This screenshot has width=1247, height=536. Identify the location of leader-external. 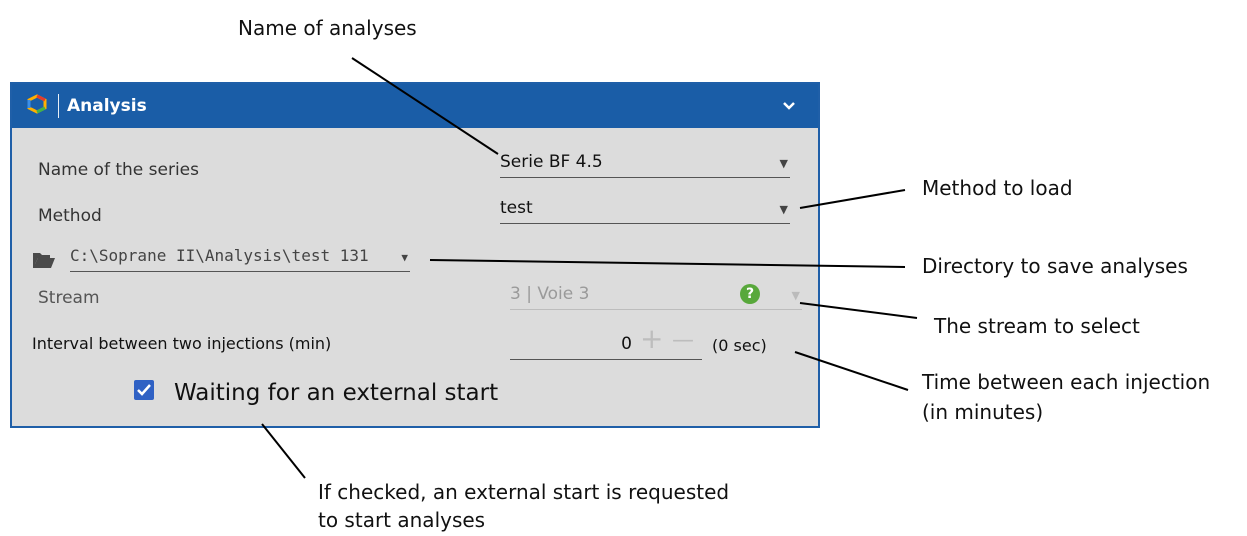
(283, 451).